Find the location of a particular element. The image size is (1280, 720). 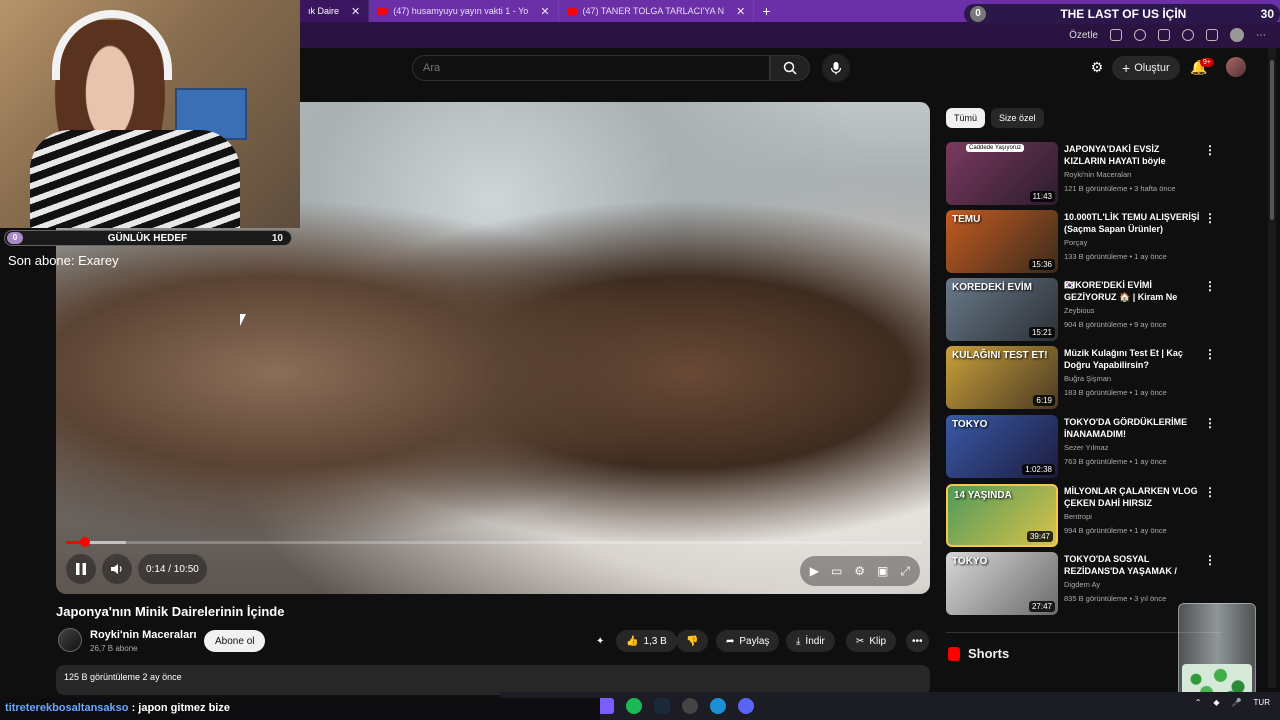

refresh-icon is located at coordinates (1188, 35).